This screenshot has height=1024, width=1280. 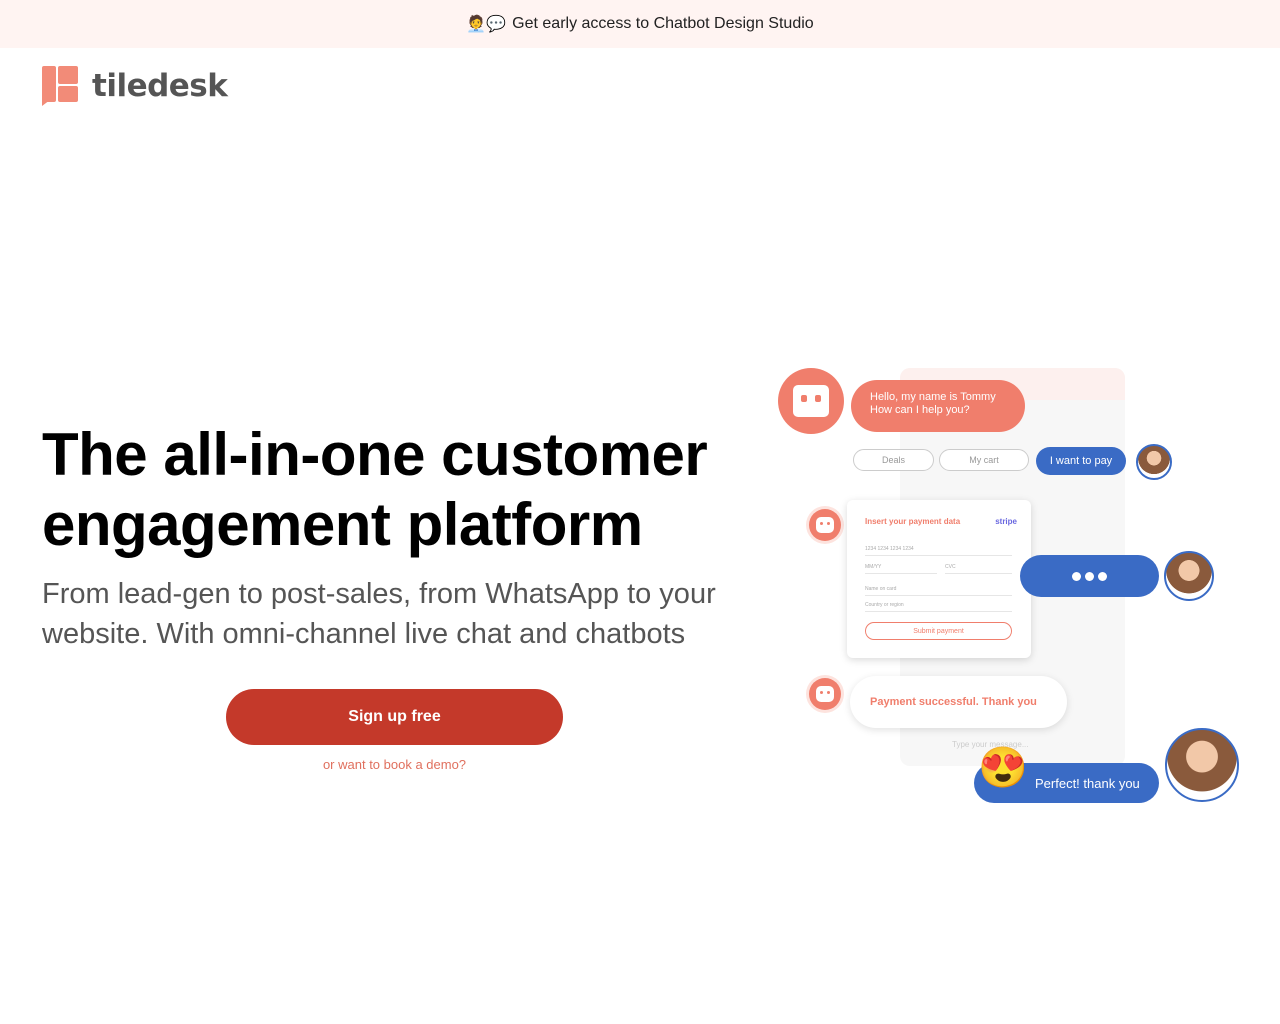 I want to click on typing-indicator, so click(x=1089, y=576).